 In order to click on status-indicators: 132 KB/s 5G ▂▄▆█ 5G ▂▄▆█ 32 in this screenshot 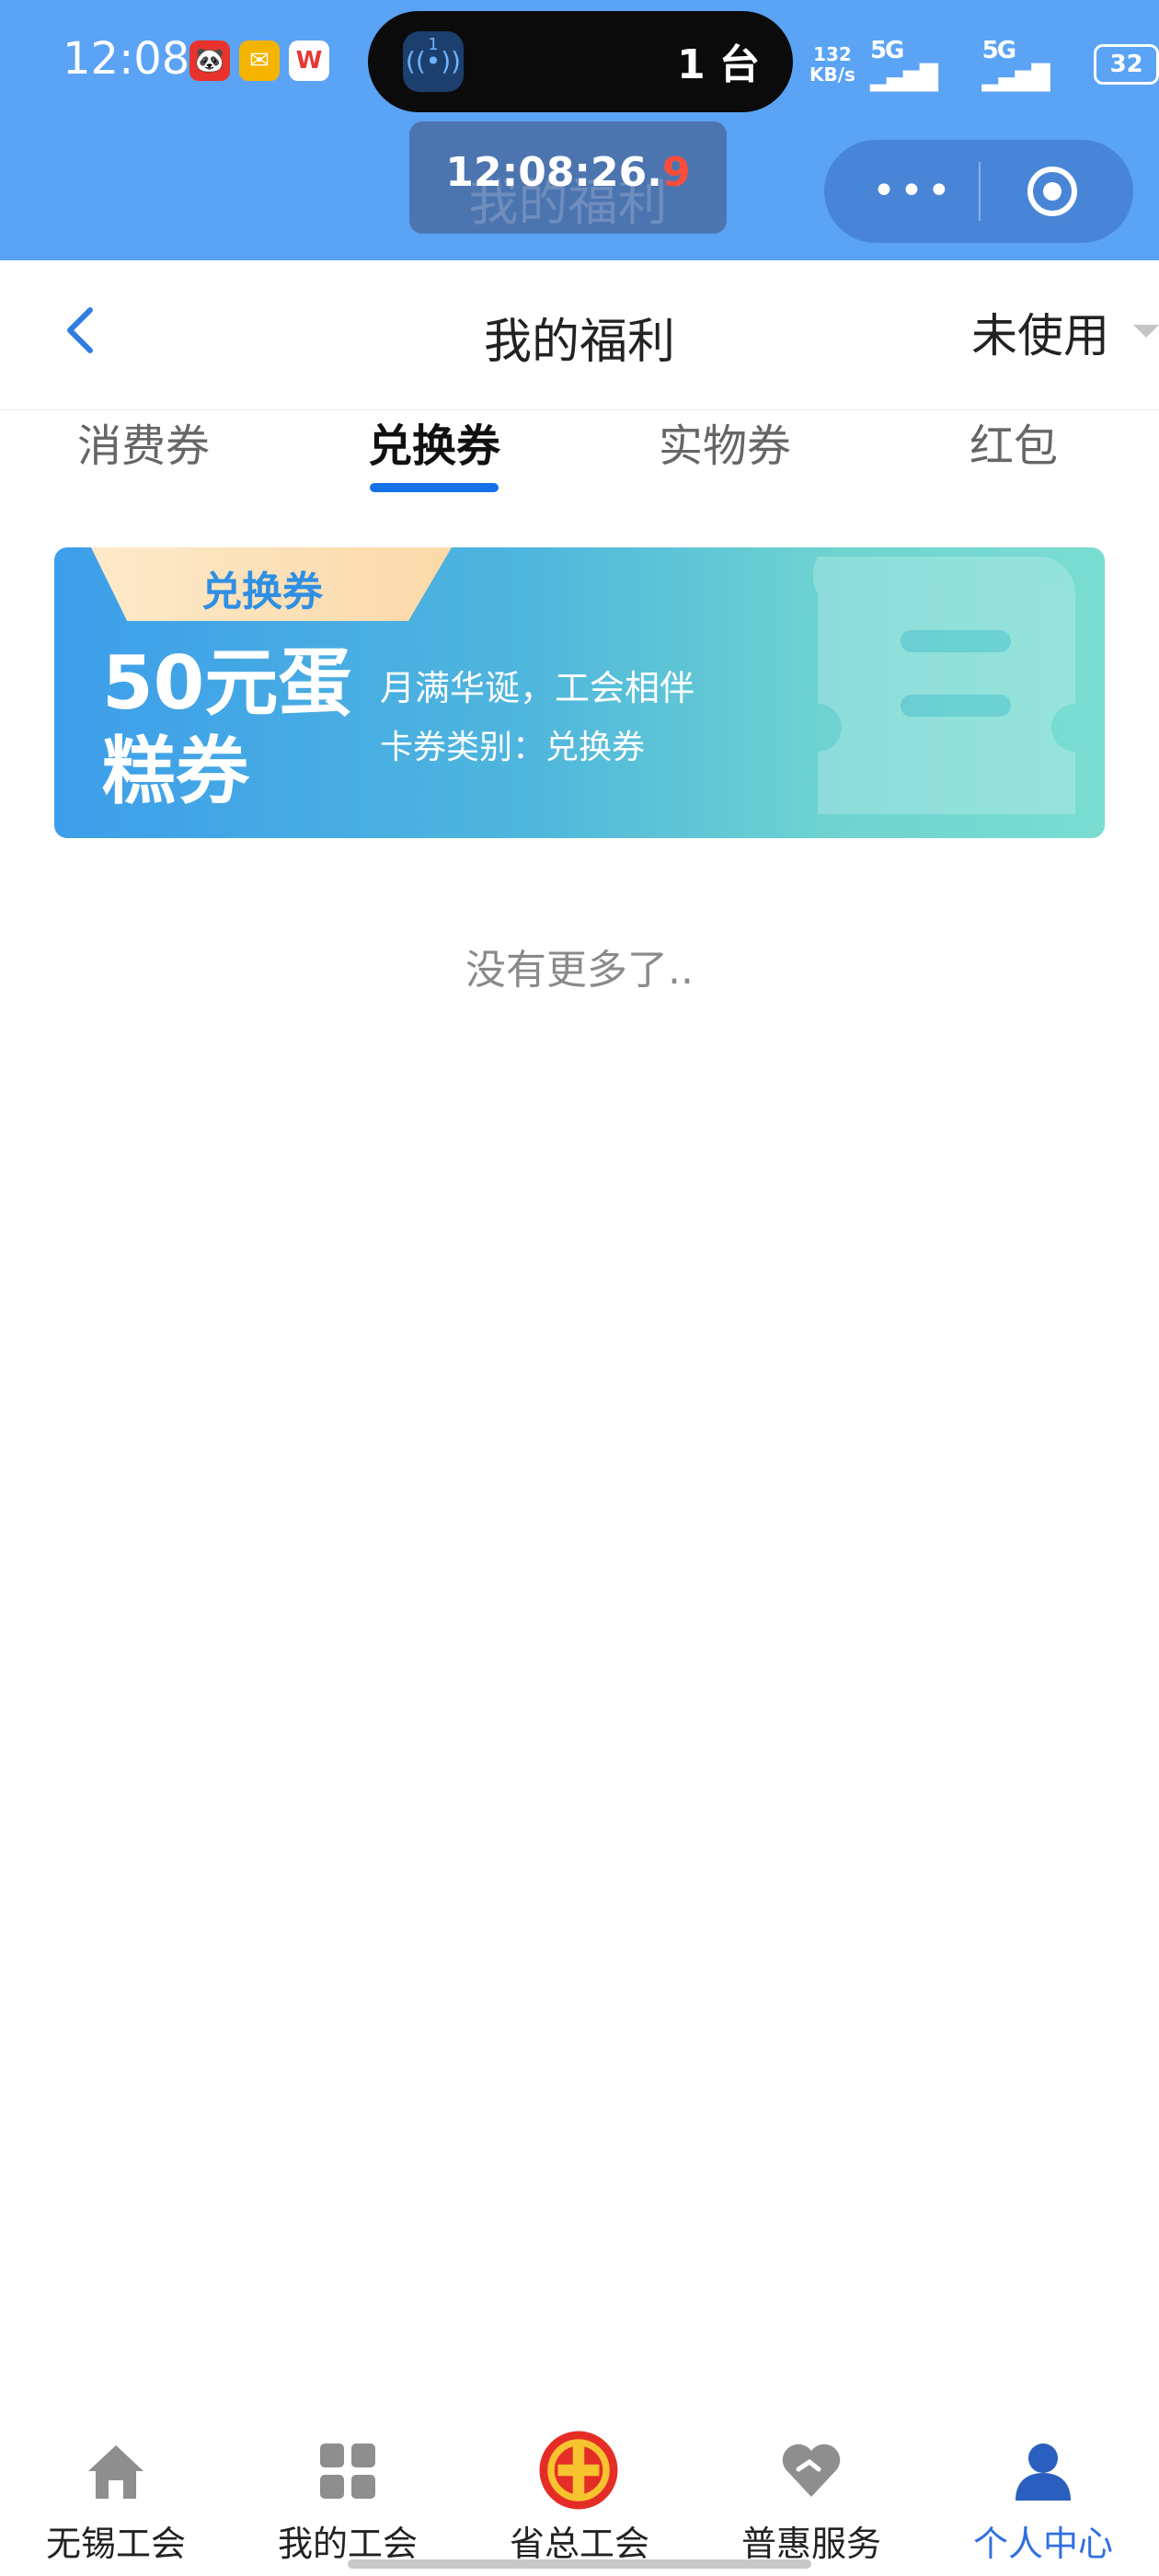, I will do `click(984, 64)`.